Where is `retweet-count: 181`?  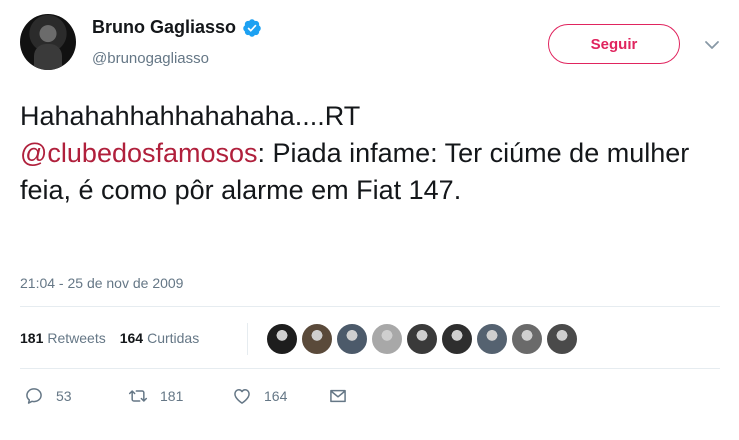
retweet-count: 181 is located at coordinates (172, 396).